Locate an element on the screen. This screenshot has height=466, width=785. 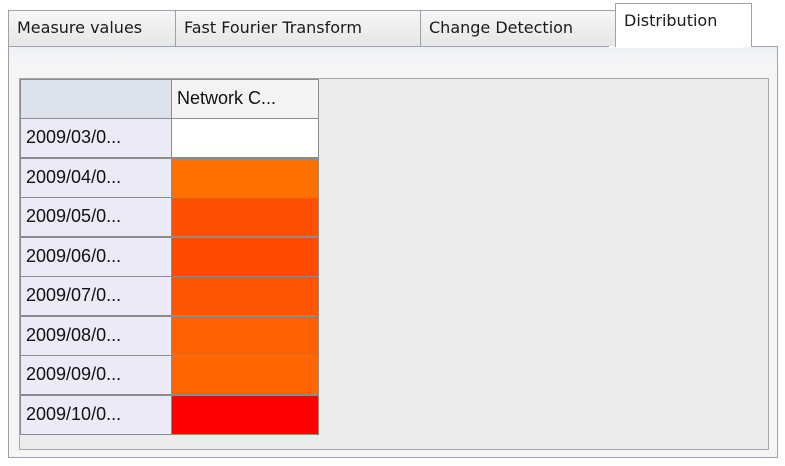
tab-fast-fourier-transform: Fast Fourier Transform is located at coordinates (298, 28).